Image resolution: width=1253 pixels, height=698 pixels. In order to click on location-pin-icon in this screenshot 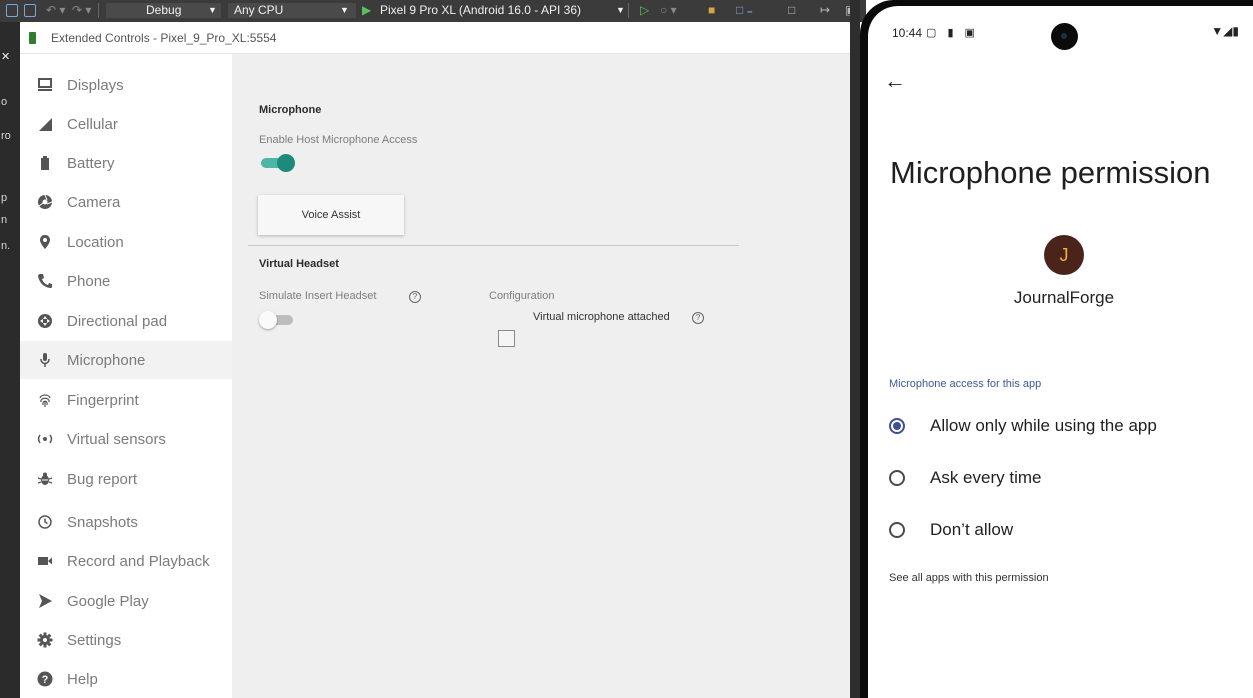, I will do `click(45, 242)`.